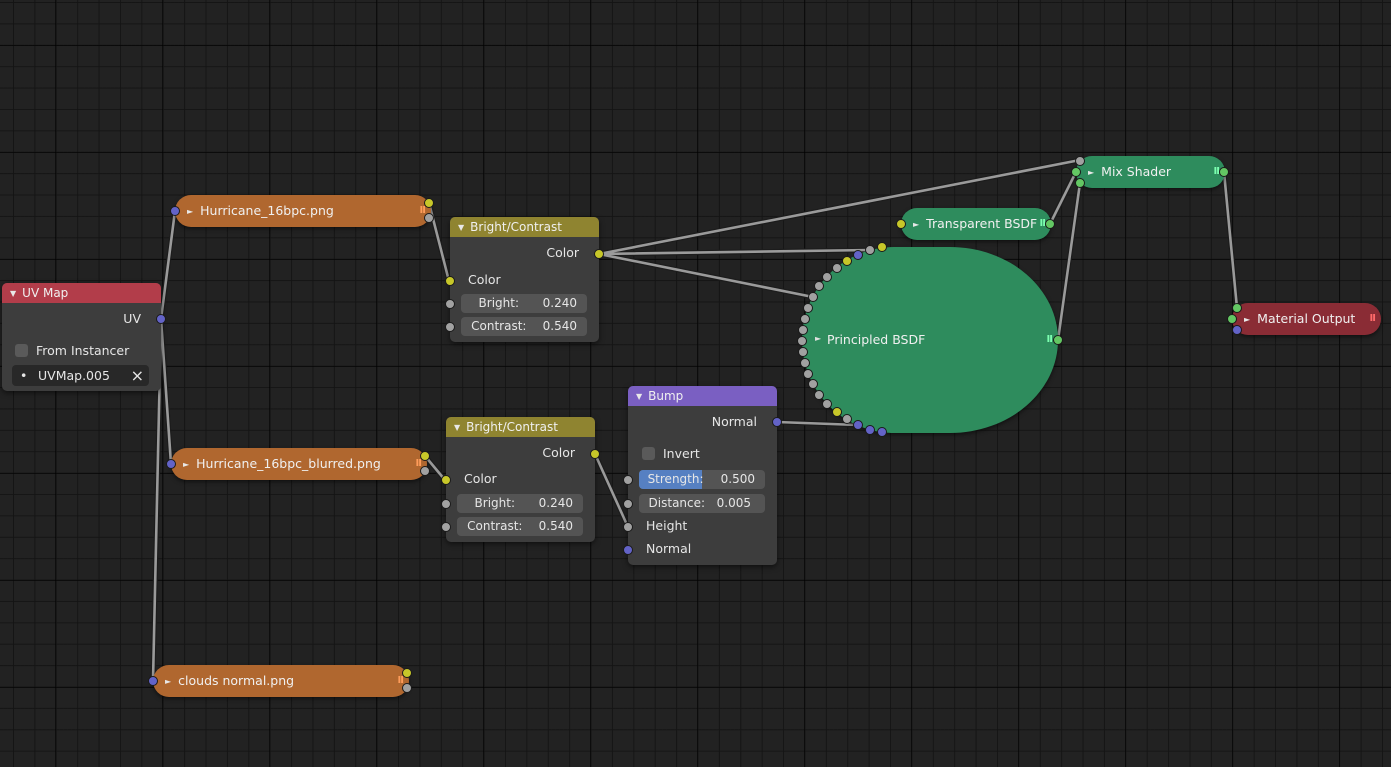  What do you see at coordinates (407, 688) in the screenshot?
I see `image3-alpha-socket` at bounding box center [407, 688].